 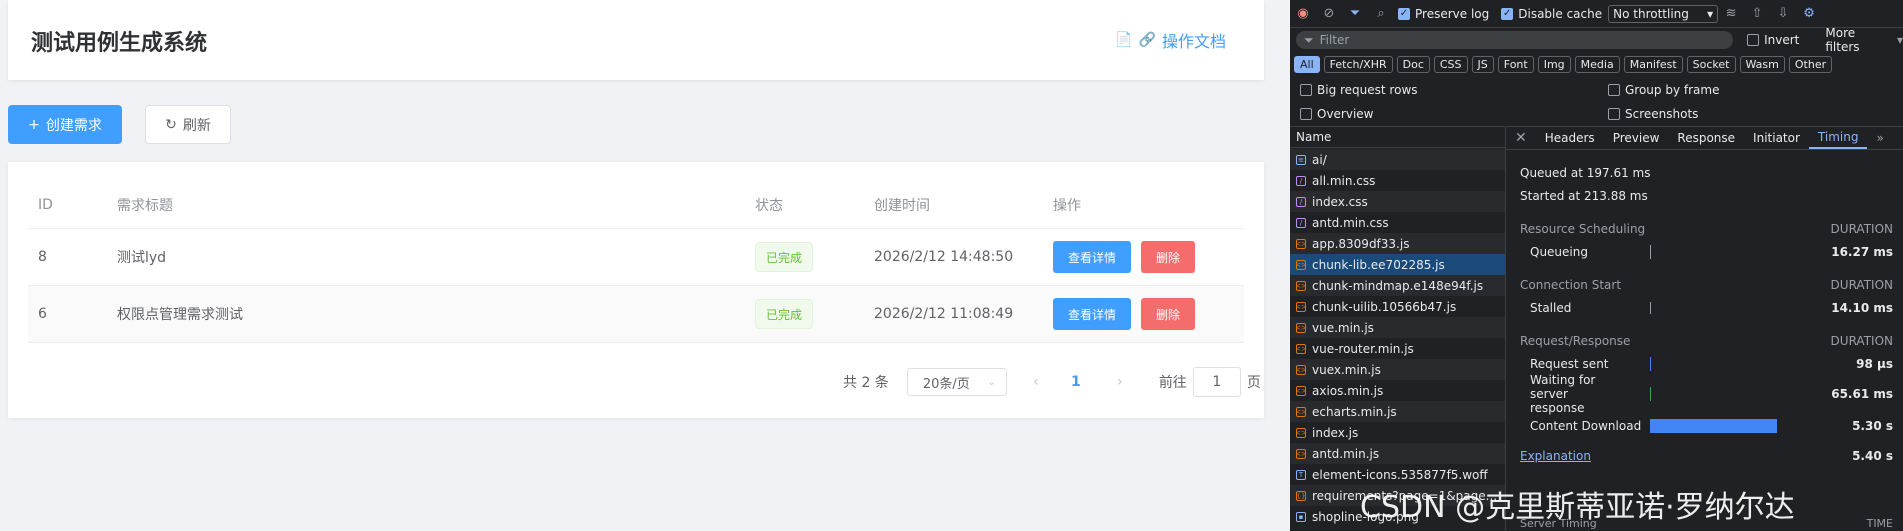 I want to click on more-tabs-icon: », so click(x=1879, y=138).